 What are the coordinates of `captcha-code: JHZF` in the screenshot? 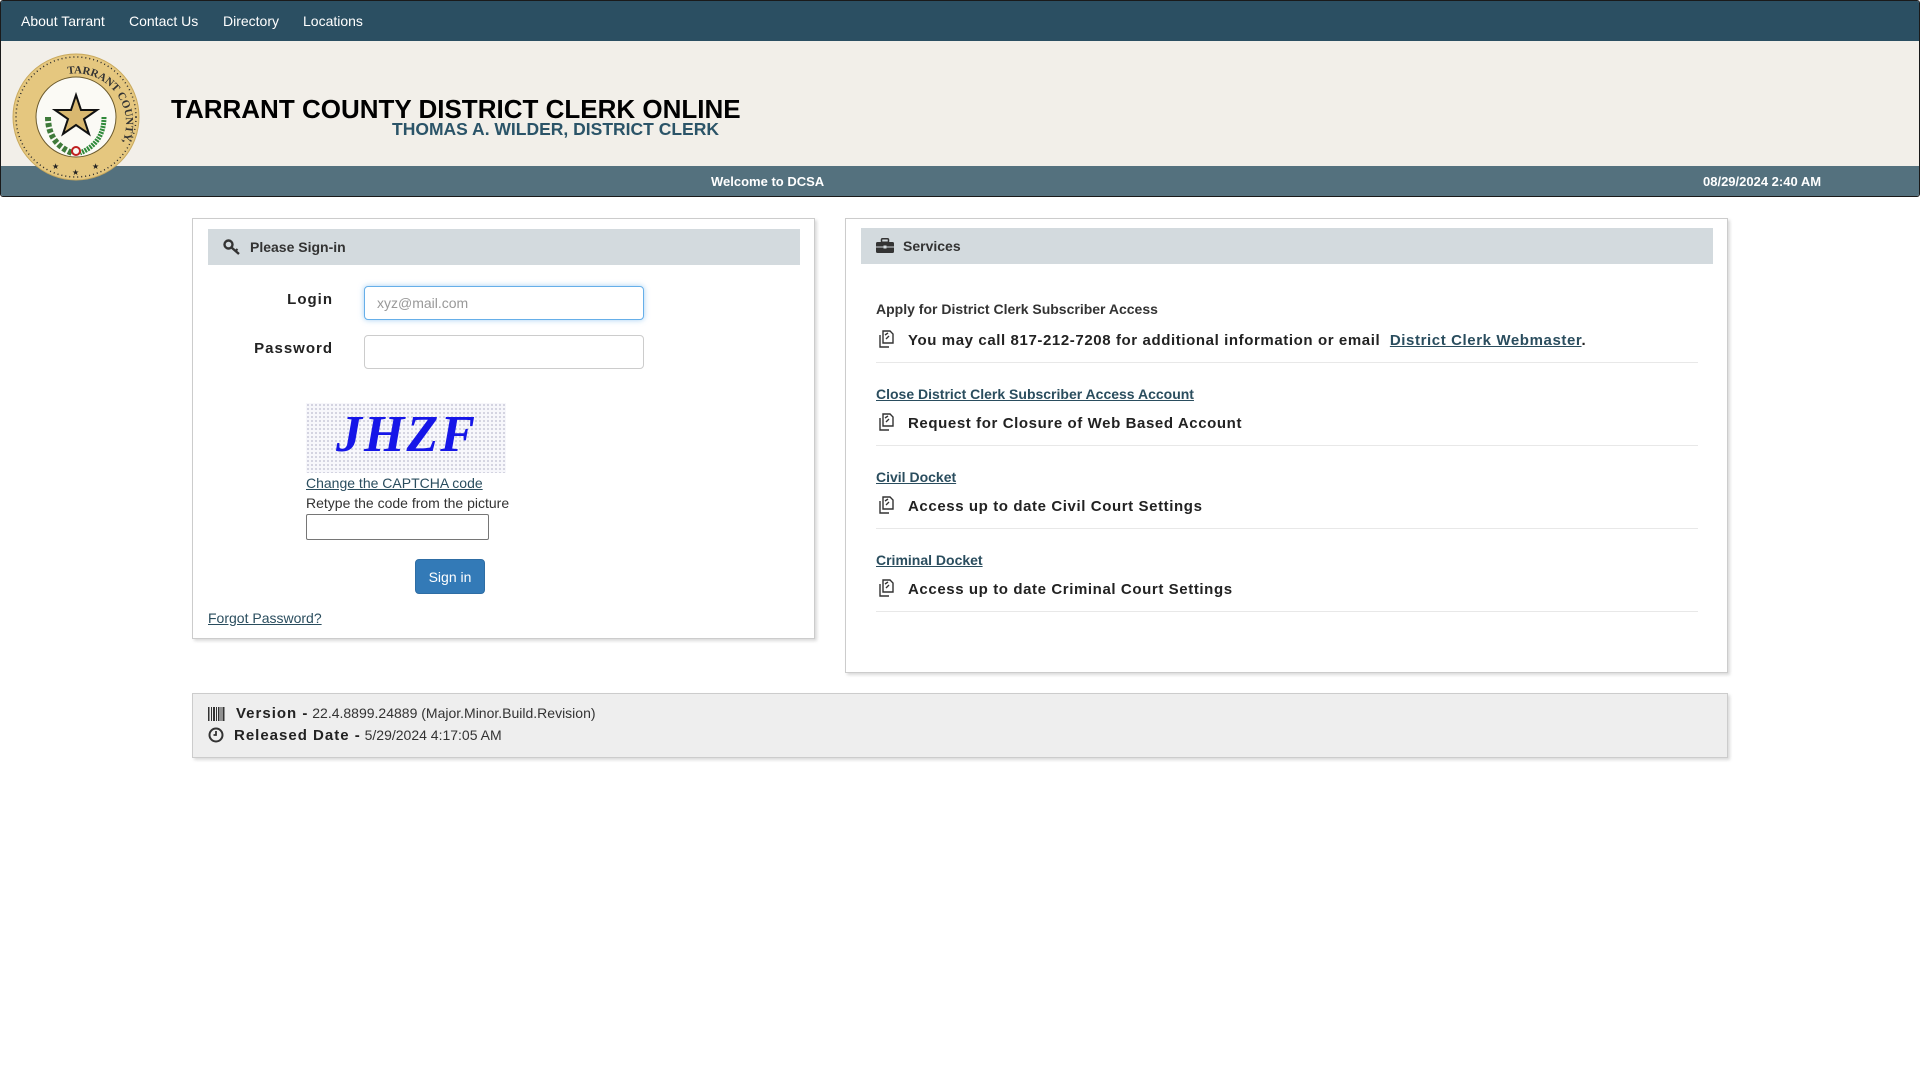 It's located at (406, 434).